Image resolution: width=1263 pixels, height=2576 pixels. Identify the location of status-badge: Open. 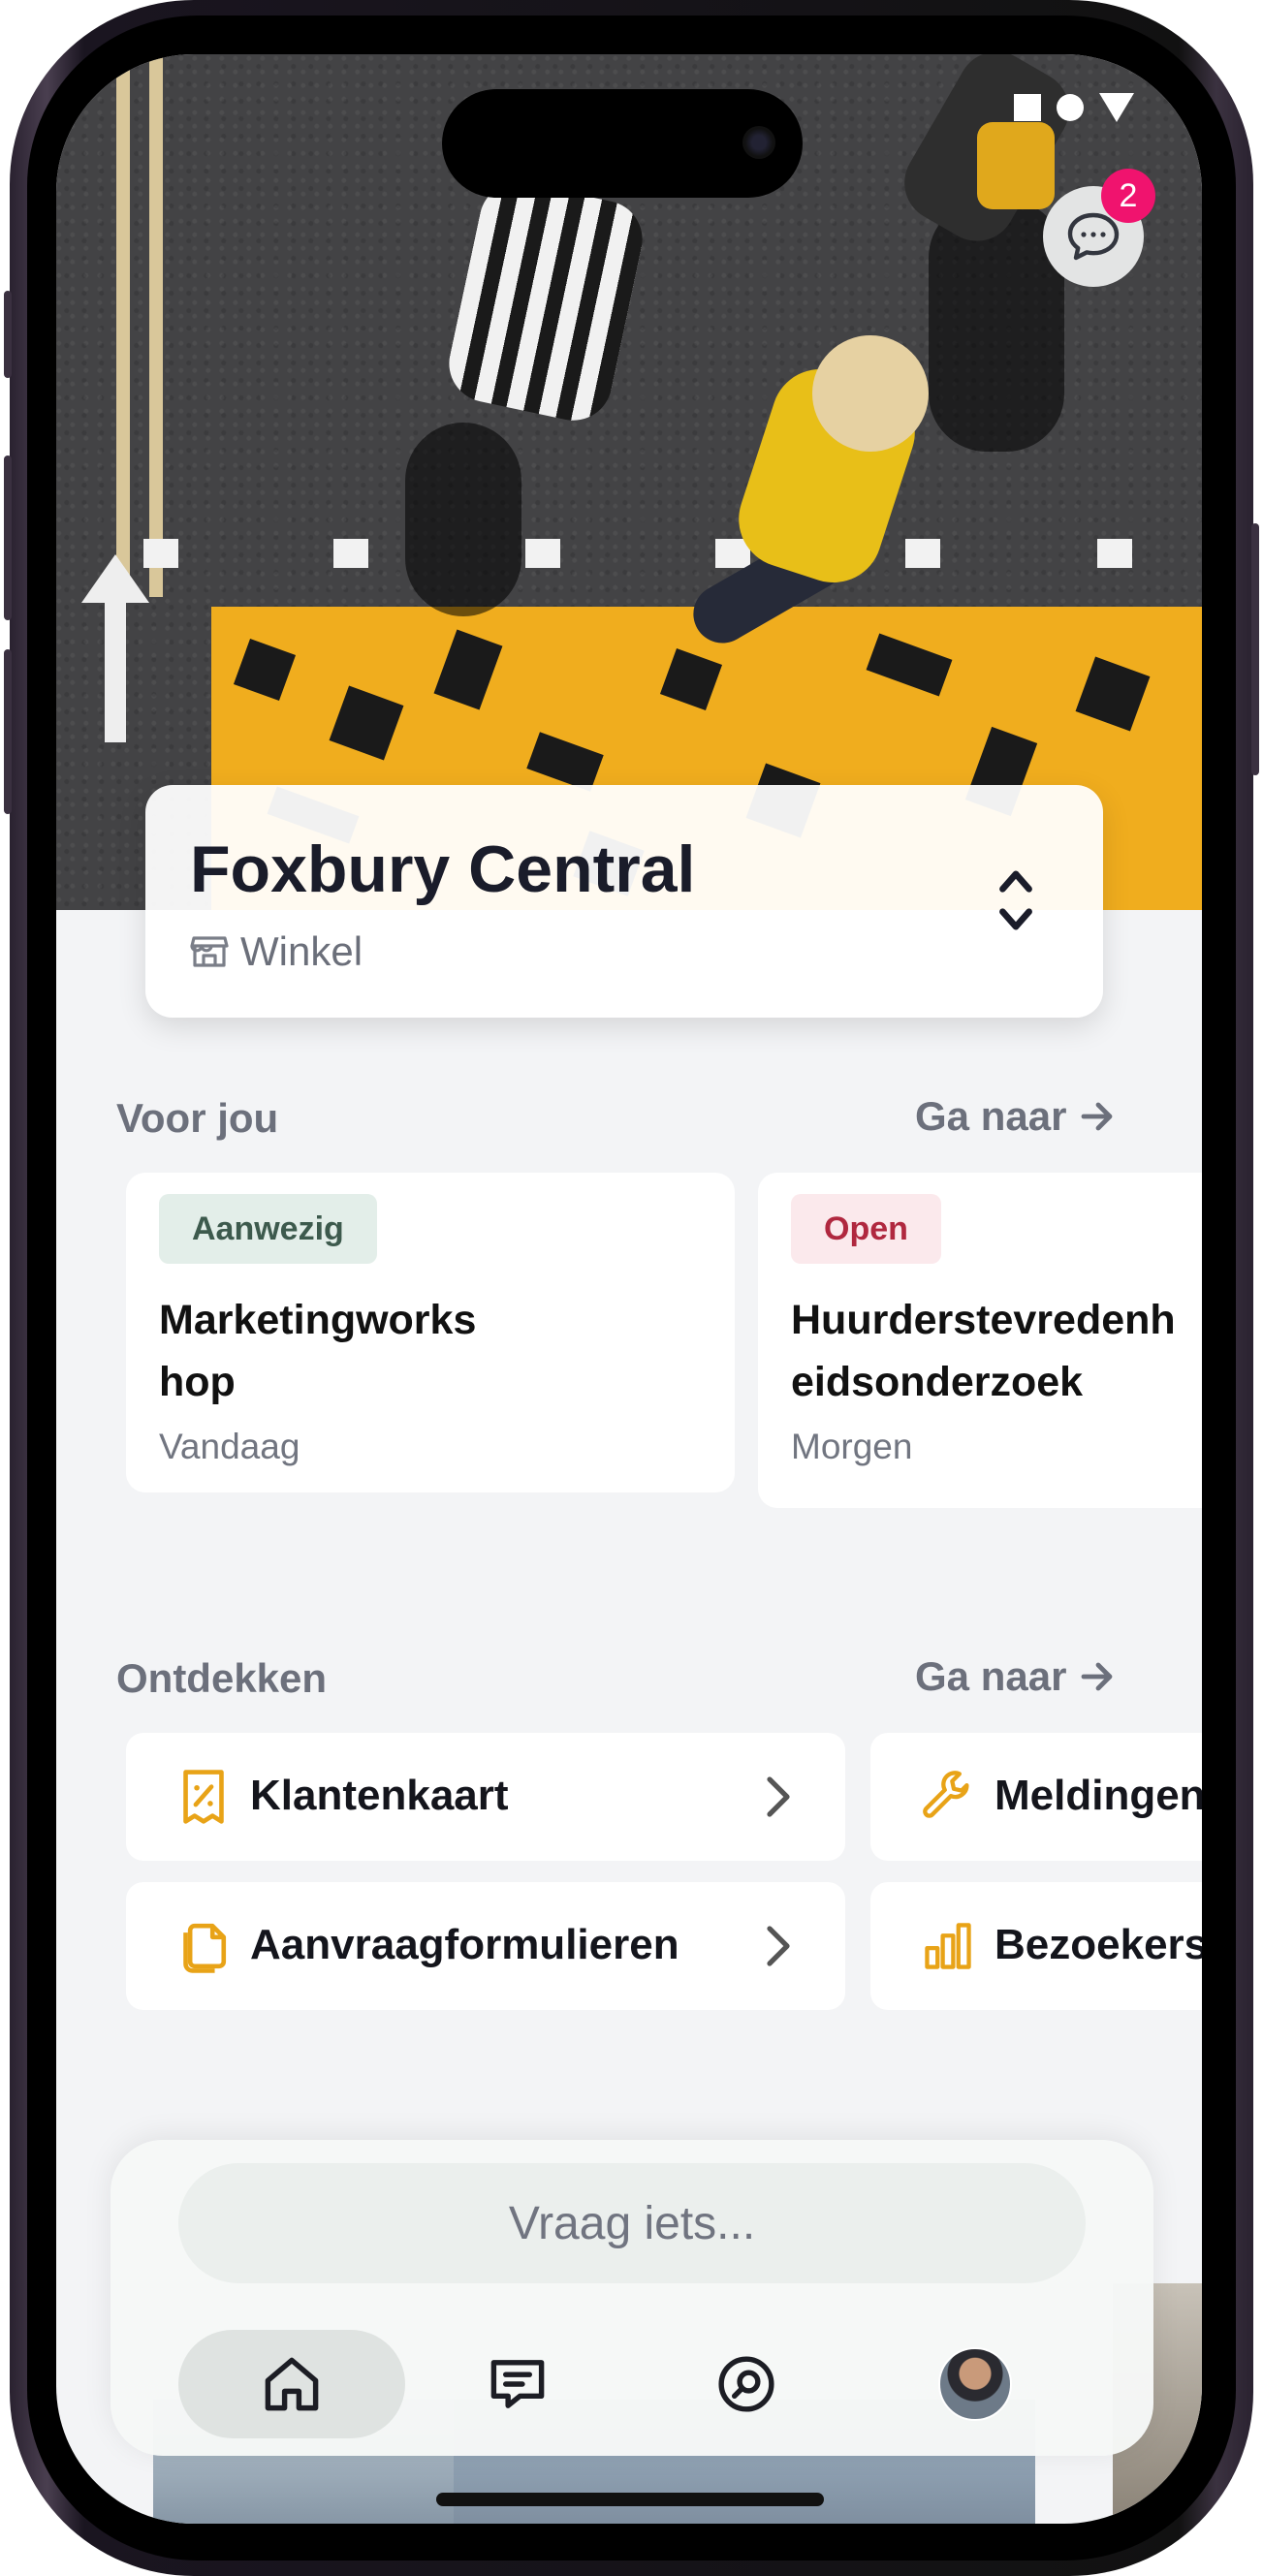
(866, 1229).